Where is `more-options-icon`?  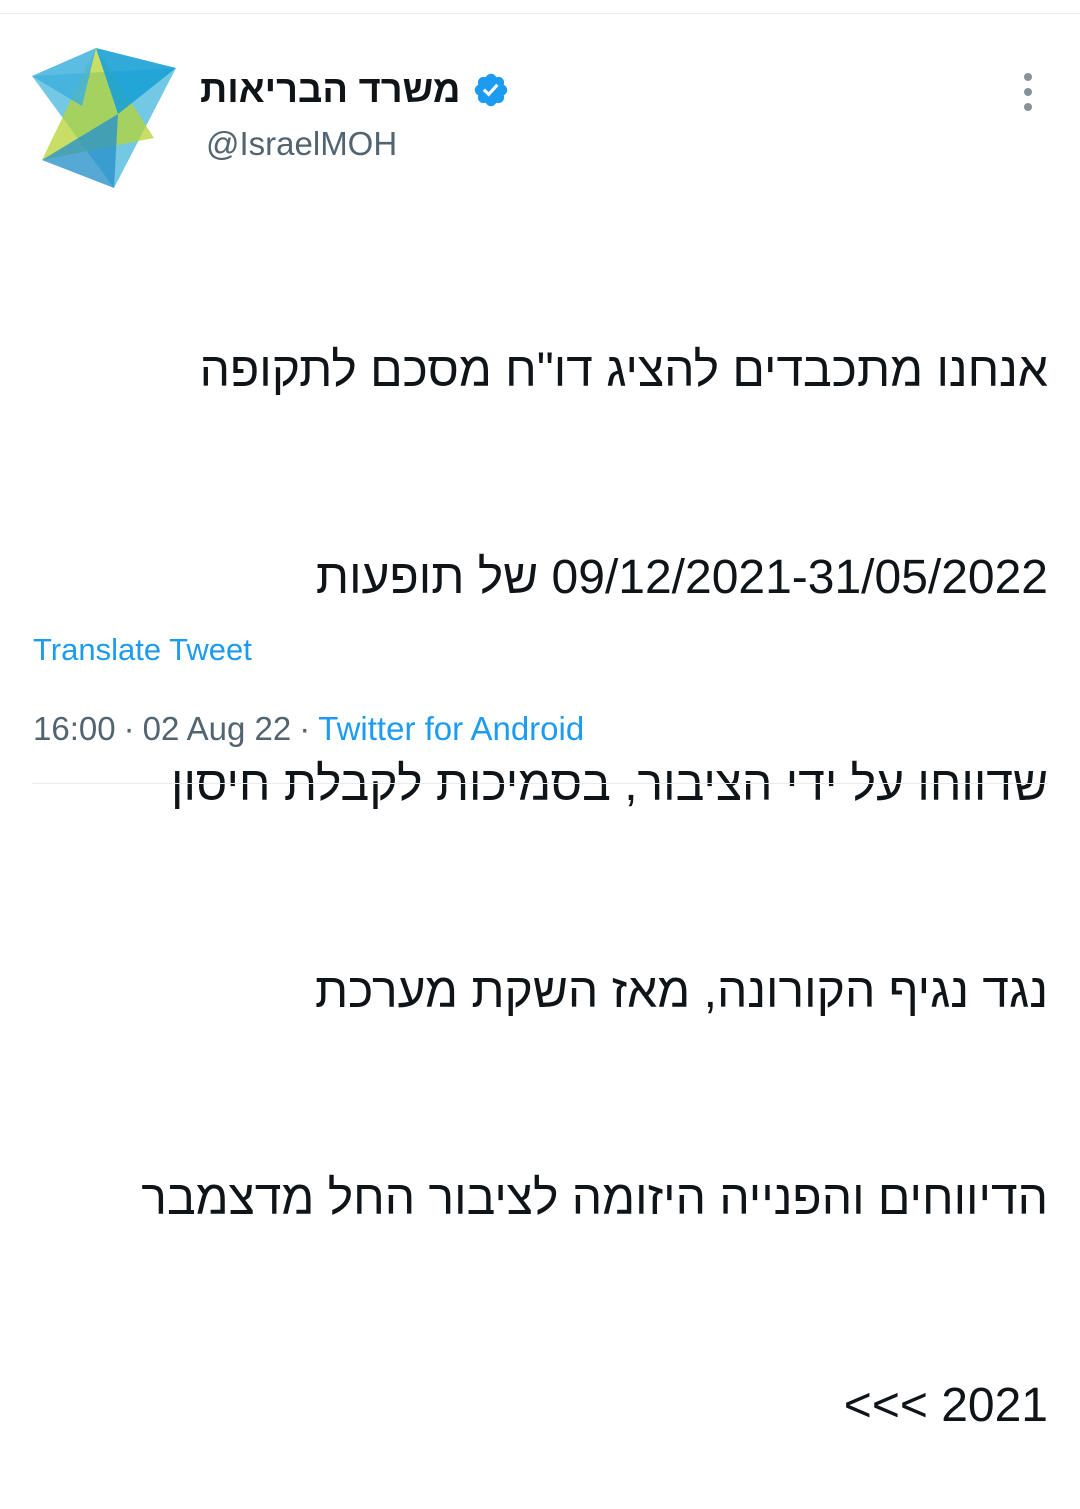
more-options-icon is located at coordinates (1028, 92).